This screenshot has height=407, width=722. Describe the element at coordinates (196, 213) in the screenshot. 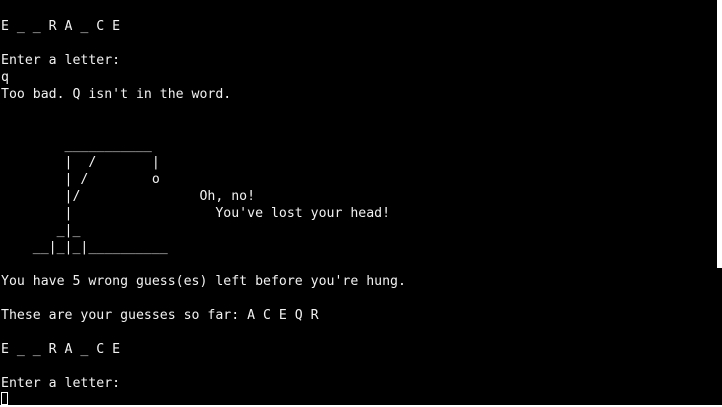

I see `gallows-line-4: | You've lost your head!` at that location.